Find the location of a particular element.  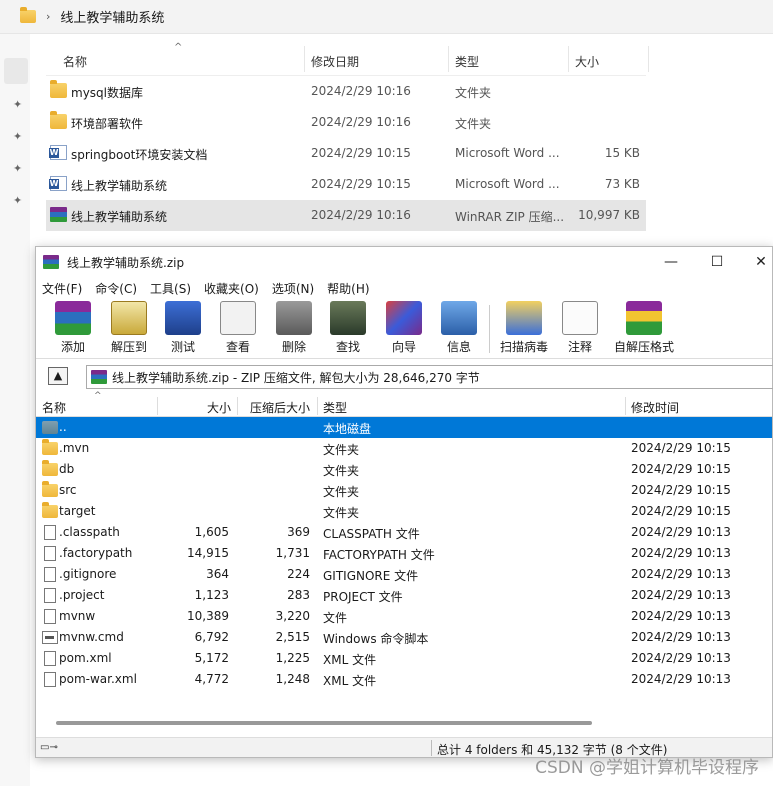

info-label: 信息 is located at coordinates (458, 347).